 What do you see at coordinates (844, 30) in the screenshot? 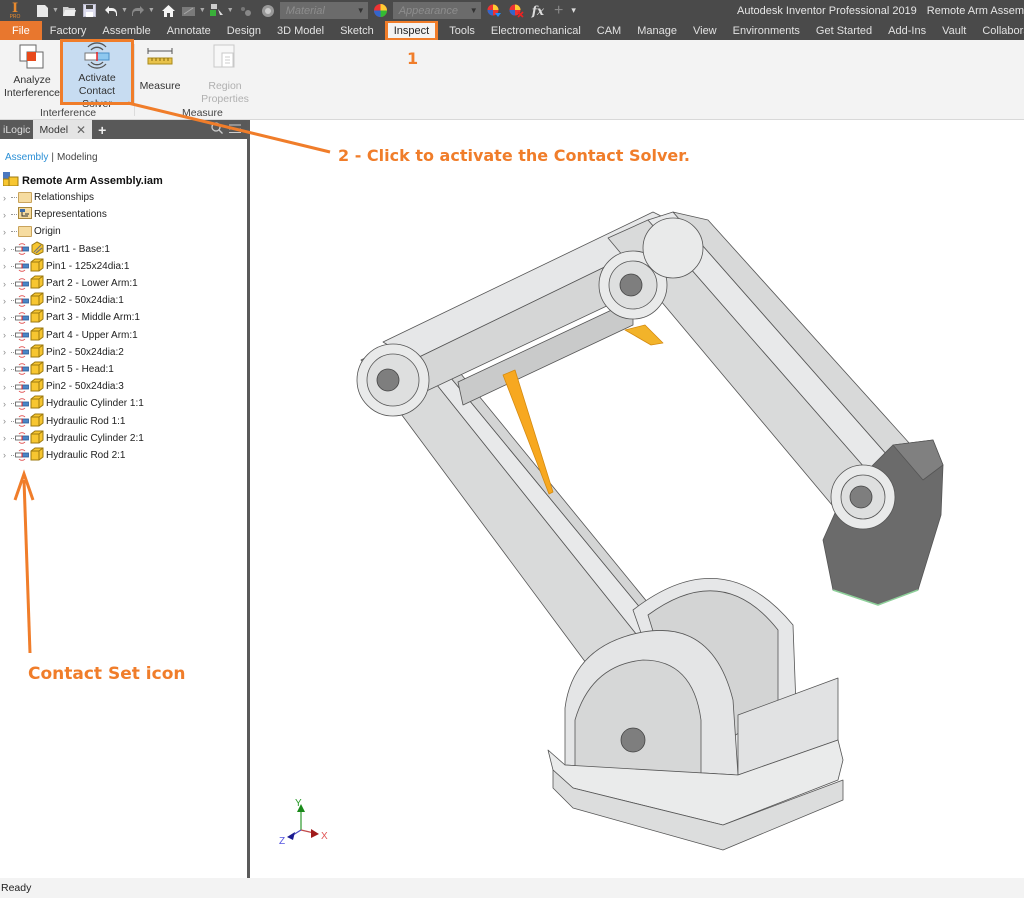
I see `tab-get-started: Get Started` at bounding box center [844, 30].